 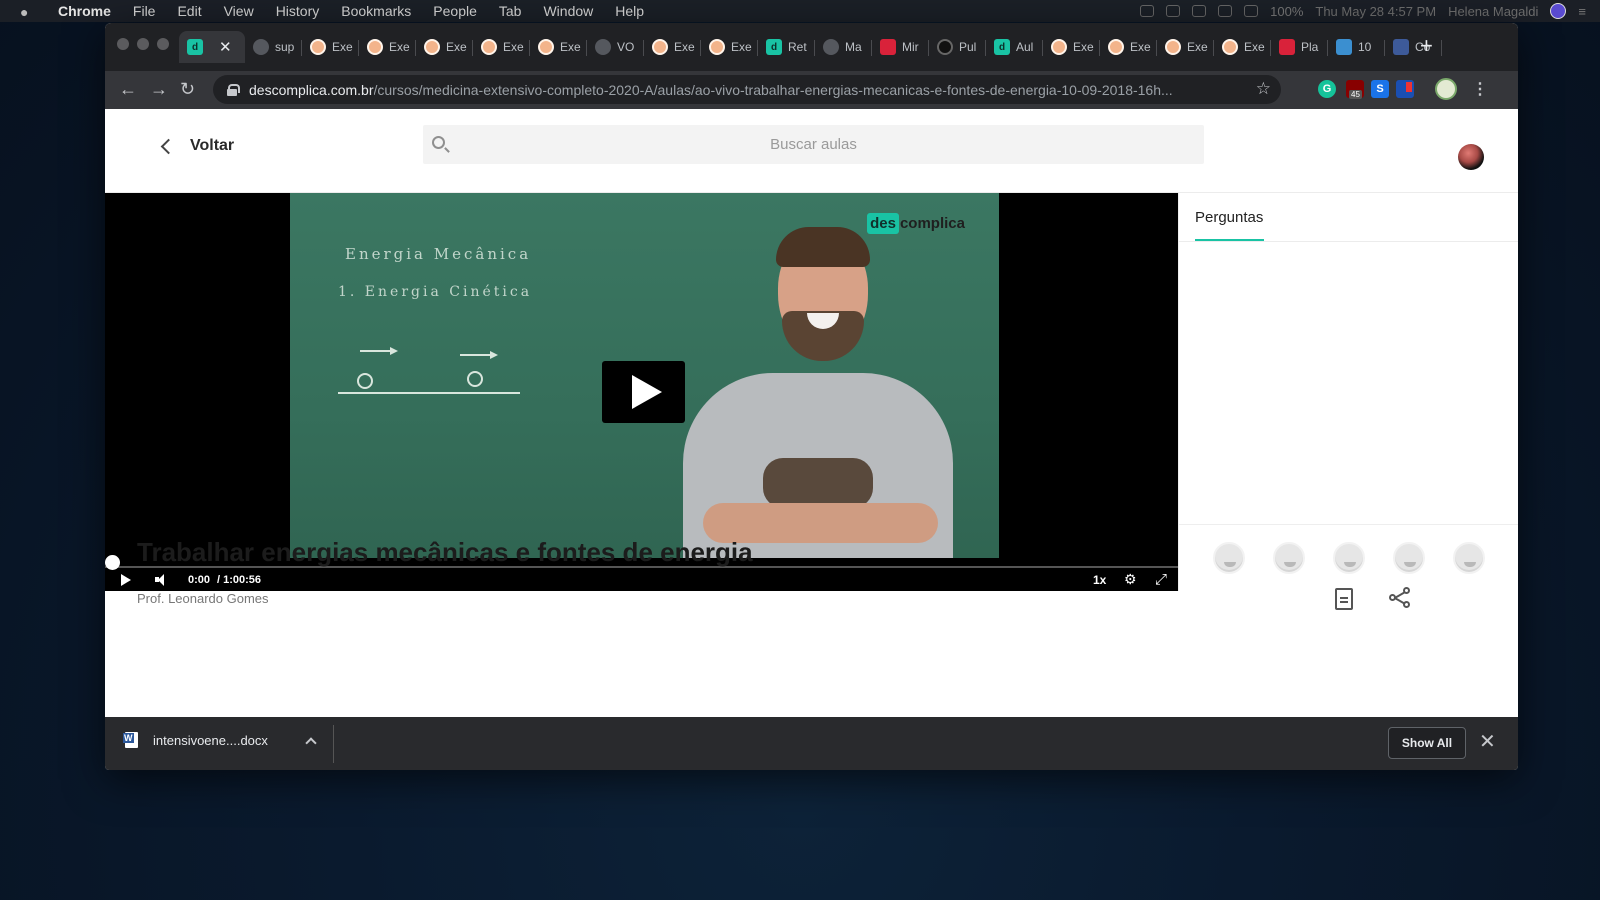 What do you see at coordinates (84, 11) in the screenshot?
I see `menu-app-name: Chrome` at bounding box center [84, 11].